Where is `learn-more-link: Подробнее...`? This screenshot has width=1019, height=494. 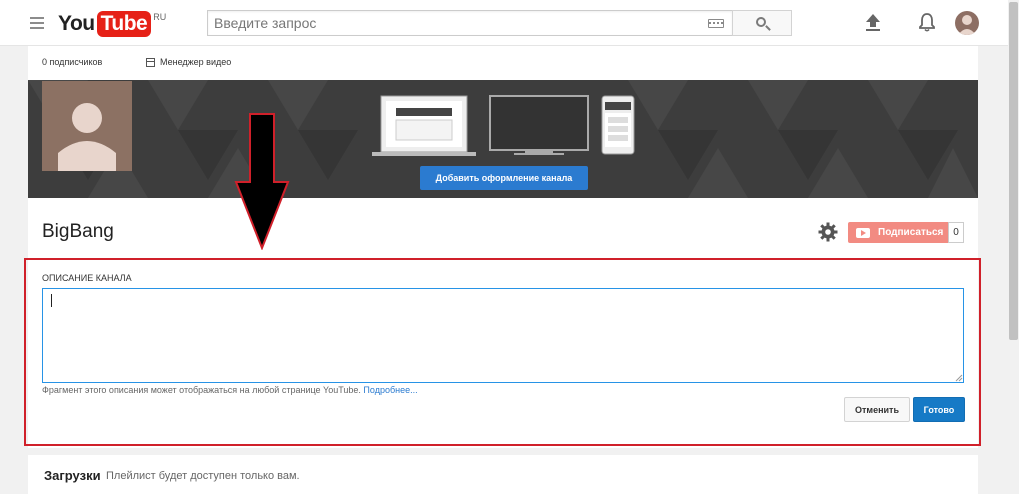 learn-more-link: Подробнее... is located at coordinates (390, 390).